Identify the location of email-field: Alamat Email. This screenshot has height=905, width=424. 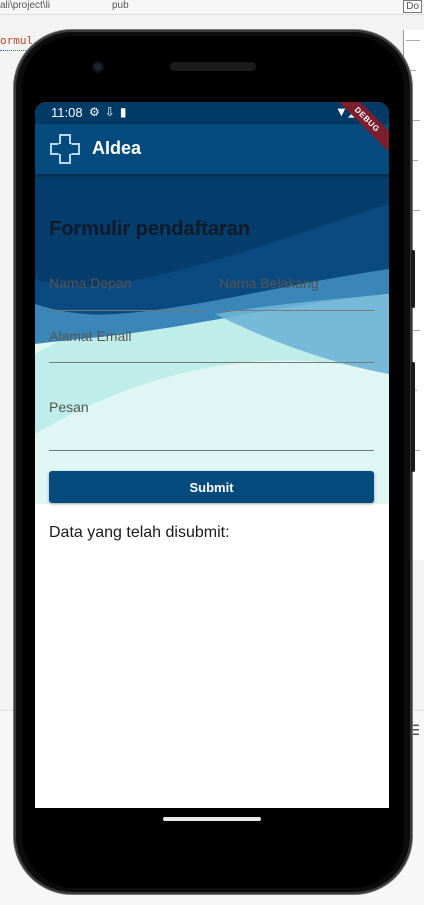
(211, 345).